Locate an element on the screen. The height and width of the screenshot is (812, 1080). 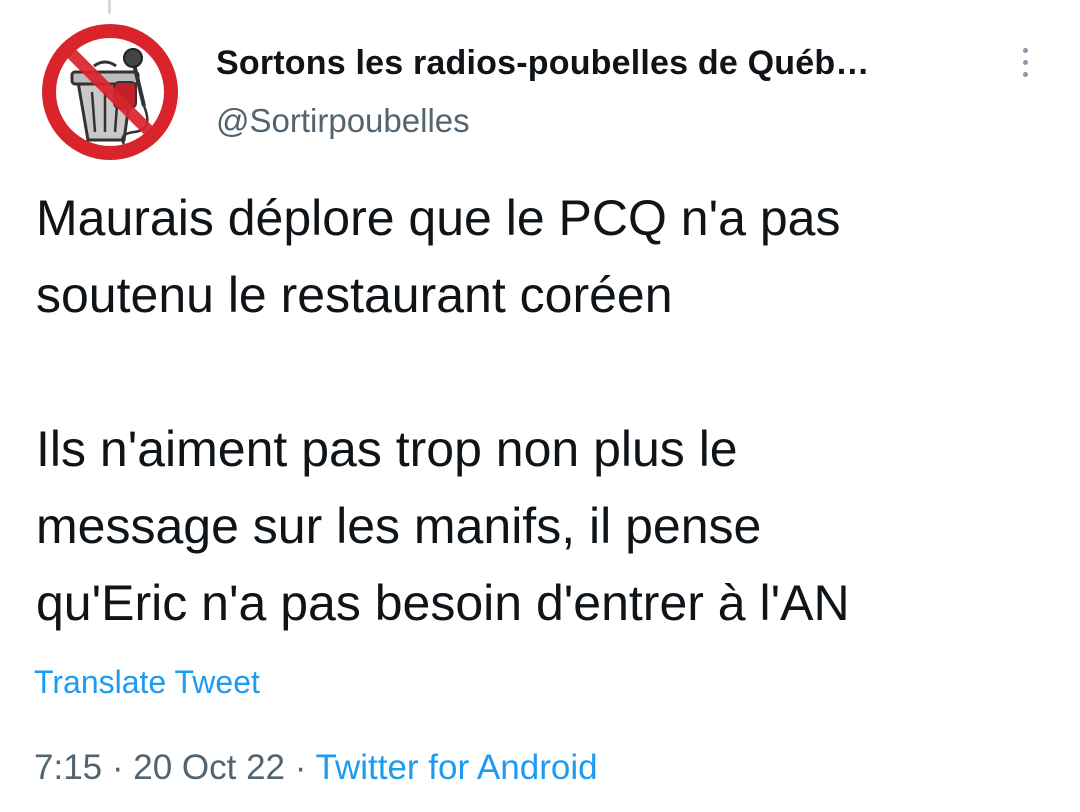
author-handle: @Sortirpoubelles is located at coordinates (343, 121).